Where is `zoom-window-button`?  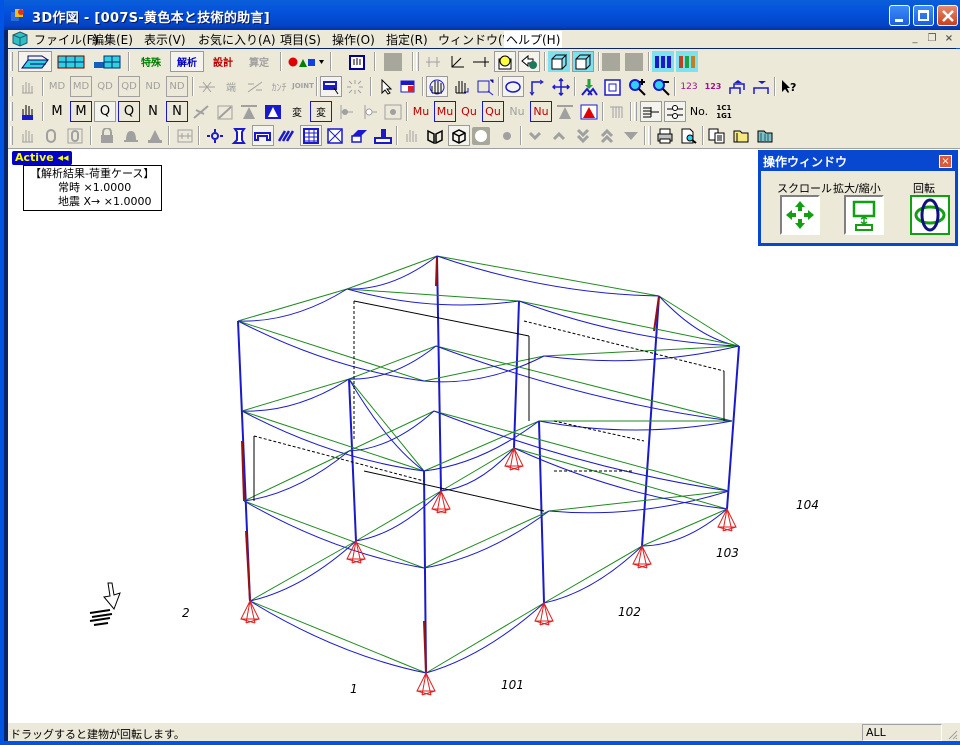 zoom-window-button is located at coordinates (864, 215).